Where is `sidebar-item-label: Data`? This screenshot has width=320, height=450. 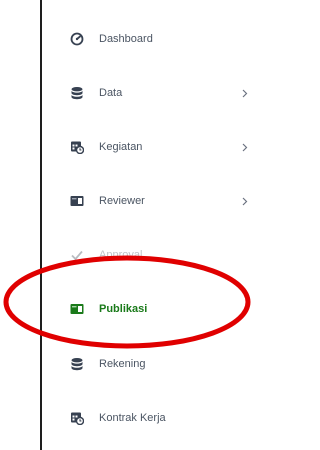
sidebar-item-label: Data is located at coordinates (111, 93).